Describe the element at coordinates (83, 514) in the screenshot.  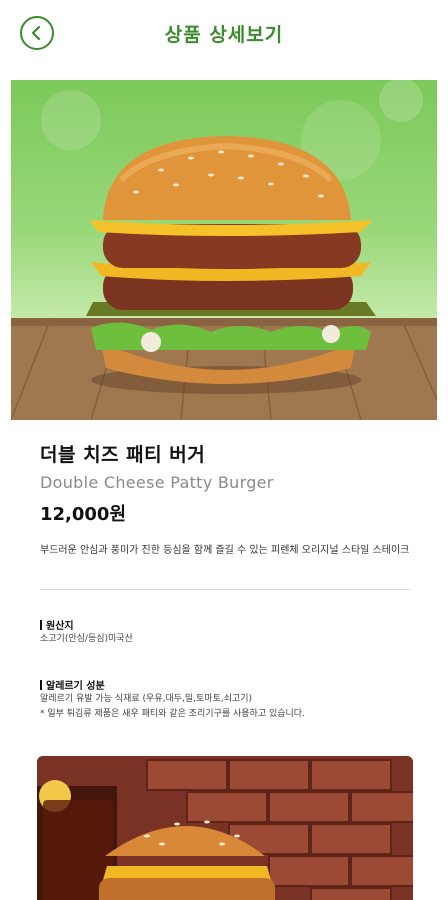
I see `product-price: 12,000원` at that location.